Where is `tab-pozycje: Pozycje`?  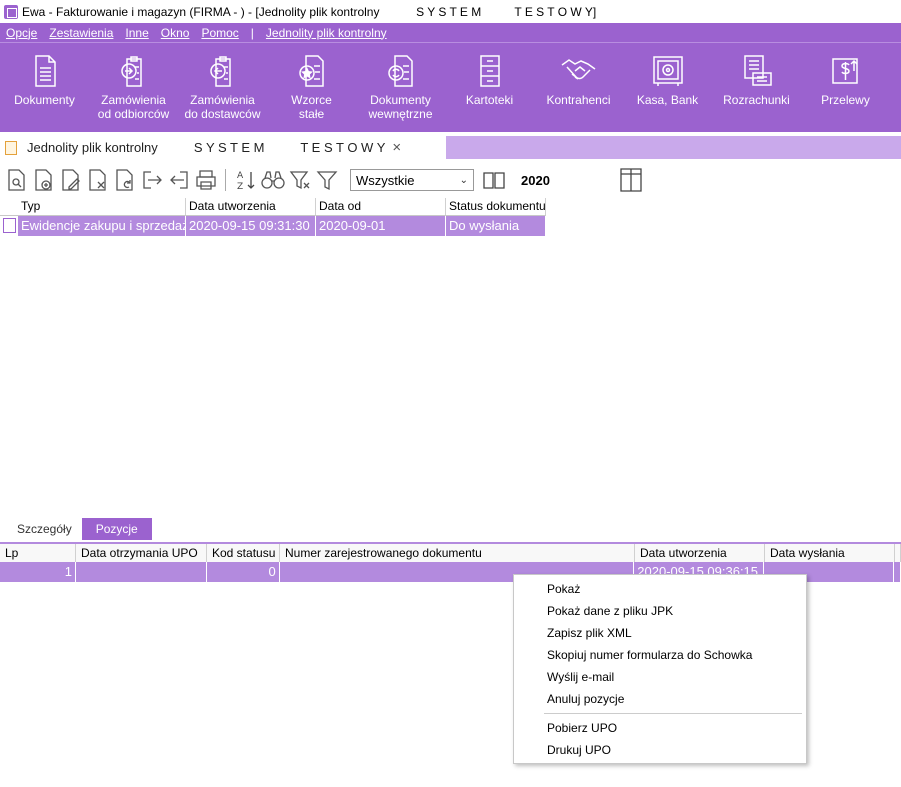
tab-pozycje: Pozycje is located at coordinates (116, 529).